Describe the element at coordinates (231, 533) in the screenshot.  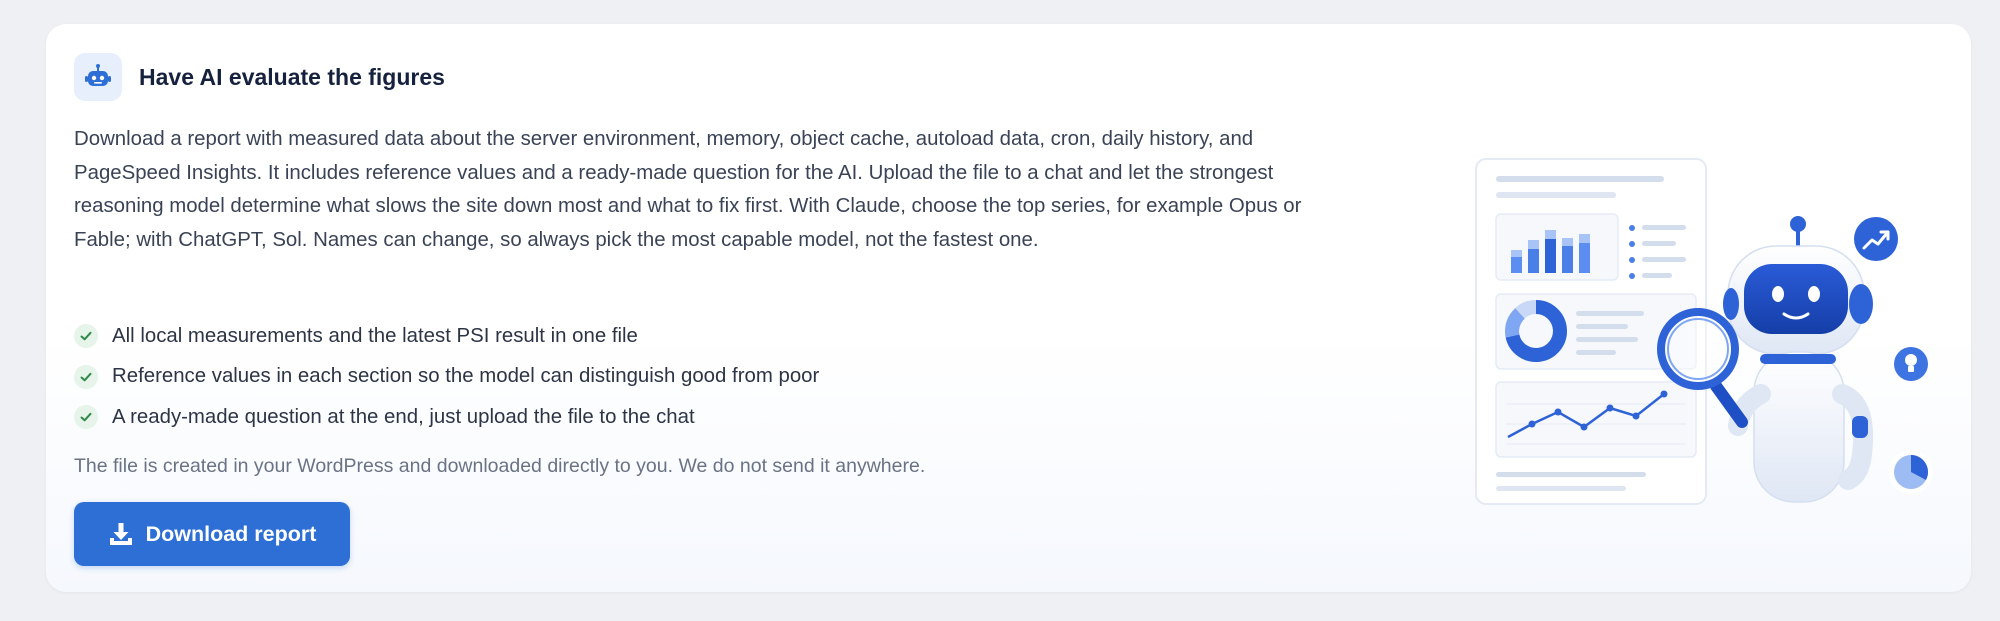
I see `download-button-label: Download report` at that location.